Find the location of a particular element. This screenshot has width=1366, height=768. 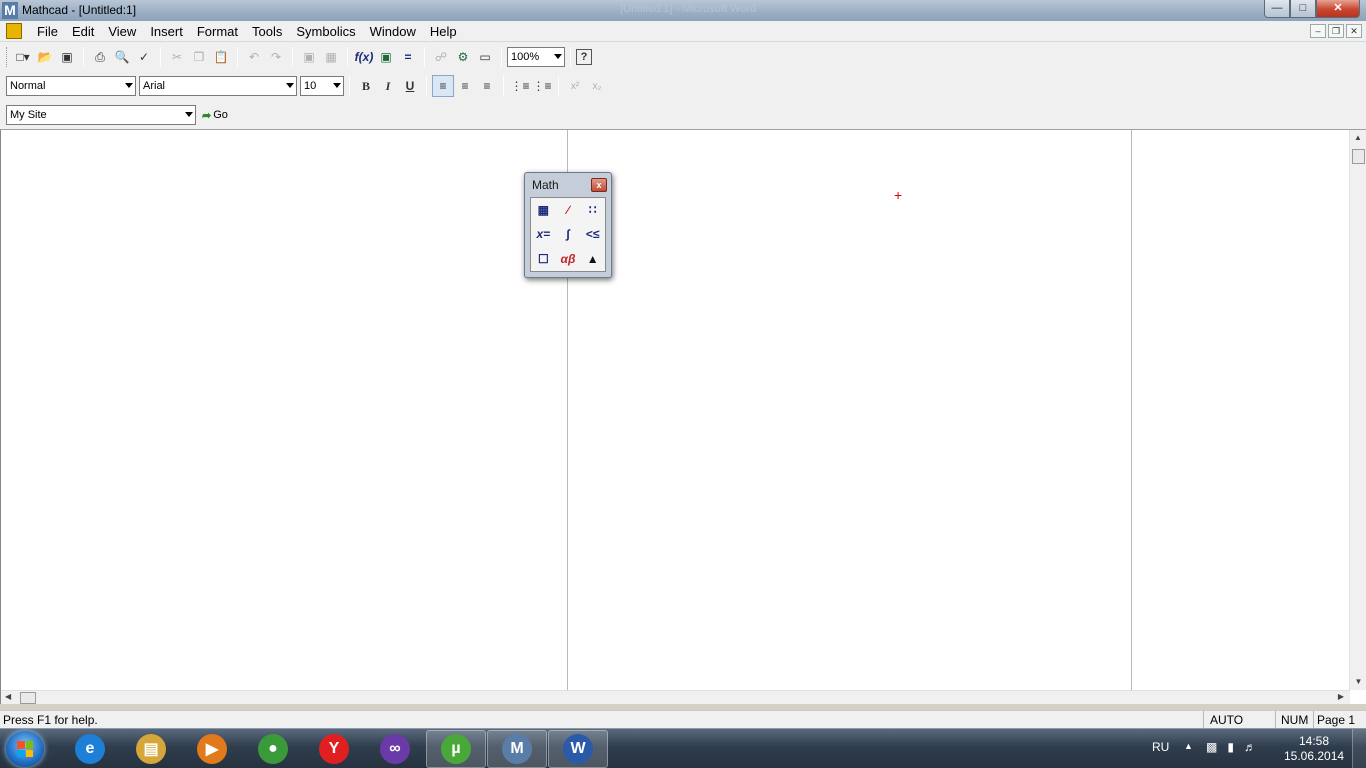

symbolic-toolbar-icon: ▲ is located at coordinates (593, 259).